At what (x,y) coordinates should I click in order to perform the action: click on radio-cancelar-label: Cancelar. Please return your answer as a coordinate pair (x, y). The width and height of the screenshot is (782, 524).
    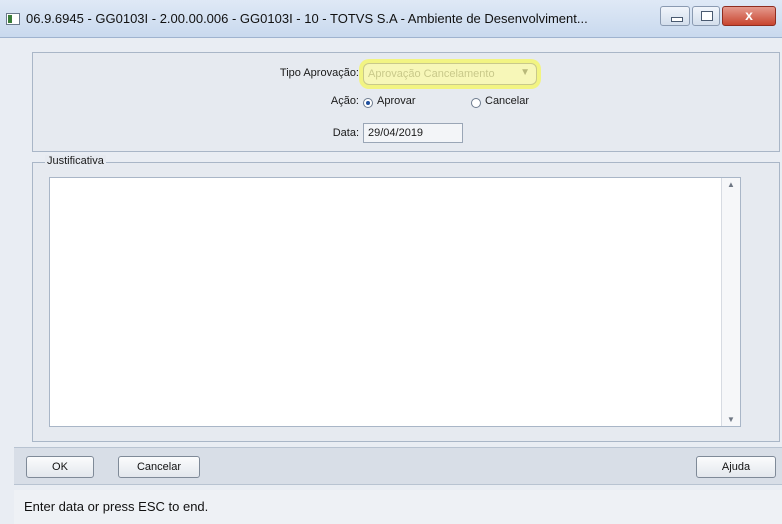
    Looking at the image, I should click on (507, 101).